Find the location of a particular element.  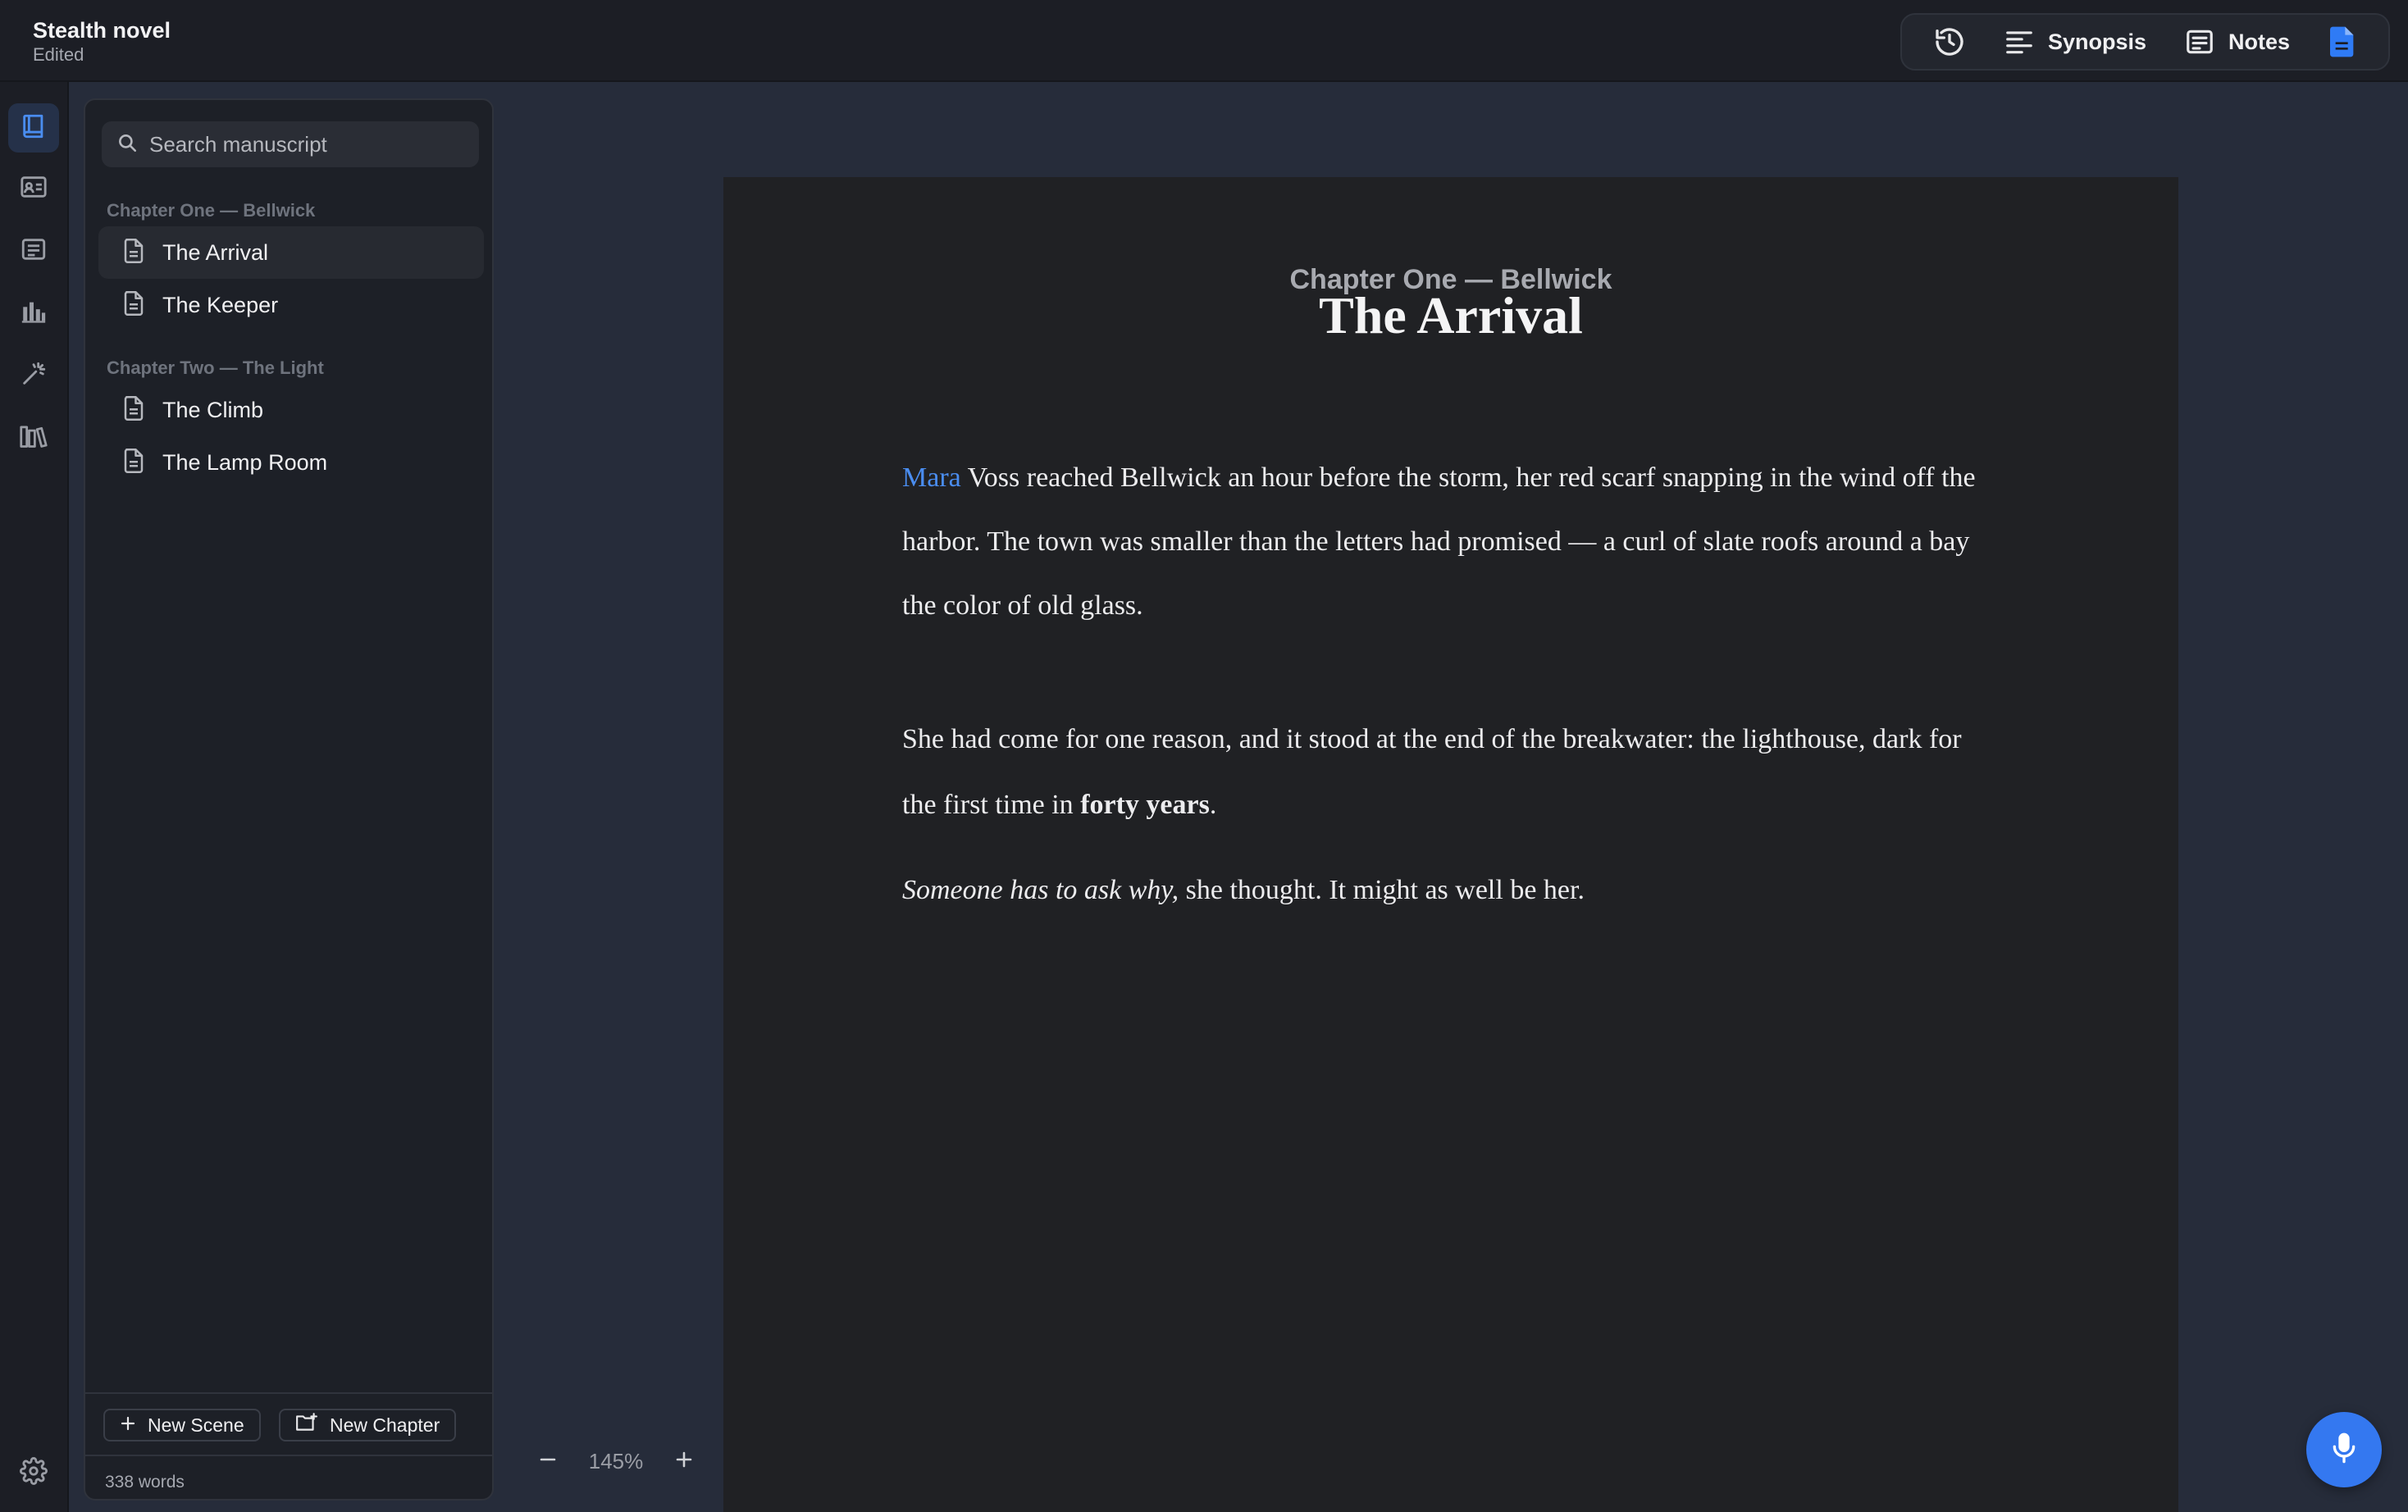

bar-chart-icon is located at coordinates (34, 314).